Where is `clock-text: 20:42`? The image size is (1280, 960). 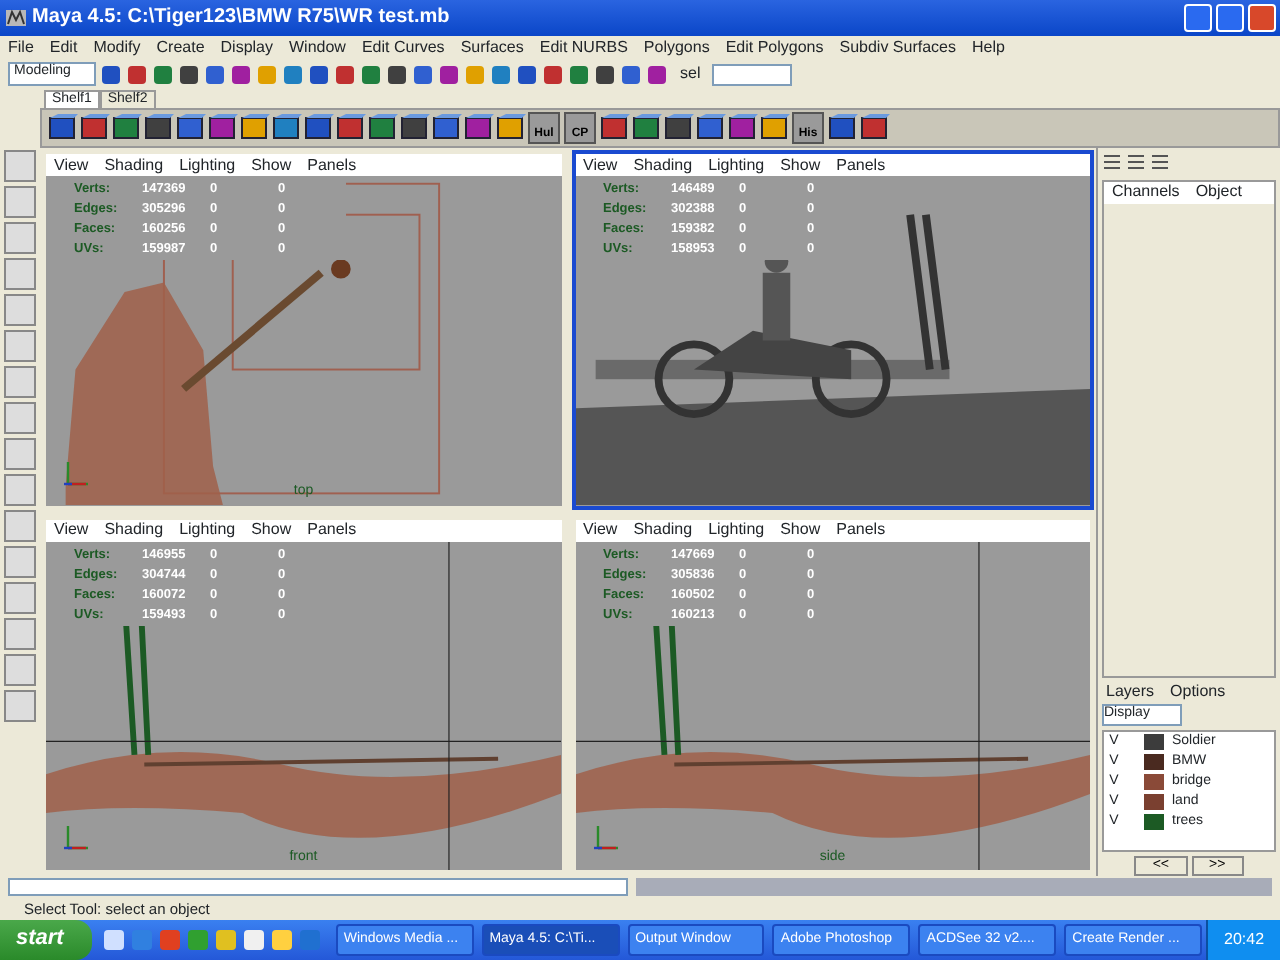
clock-text: 20:42 is located at coordinates (1244, 940).